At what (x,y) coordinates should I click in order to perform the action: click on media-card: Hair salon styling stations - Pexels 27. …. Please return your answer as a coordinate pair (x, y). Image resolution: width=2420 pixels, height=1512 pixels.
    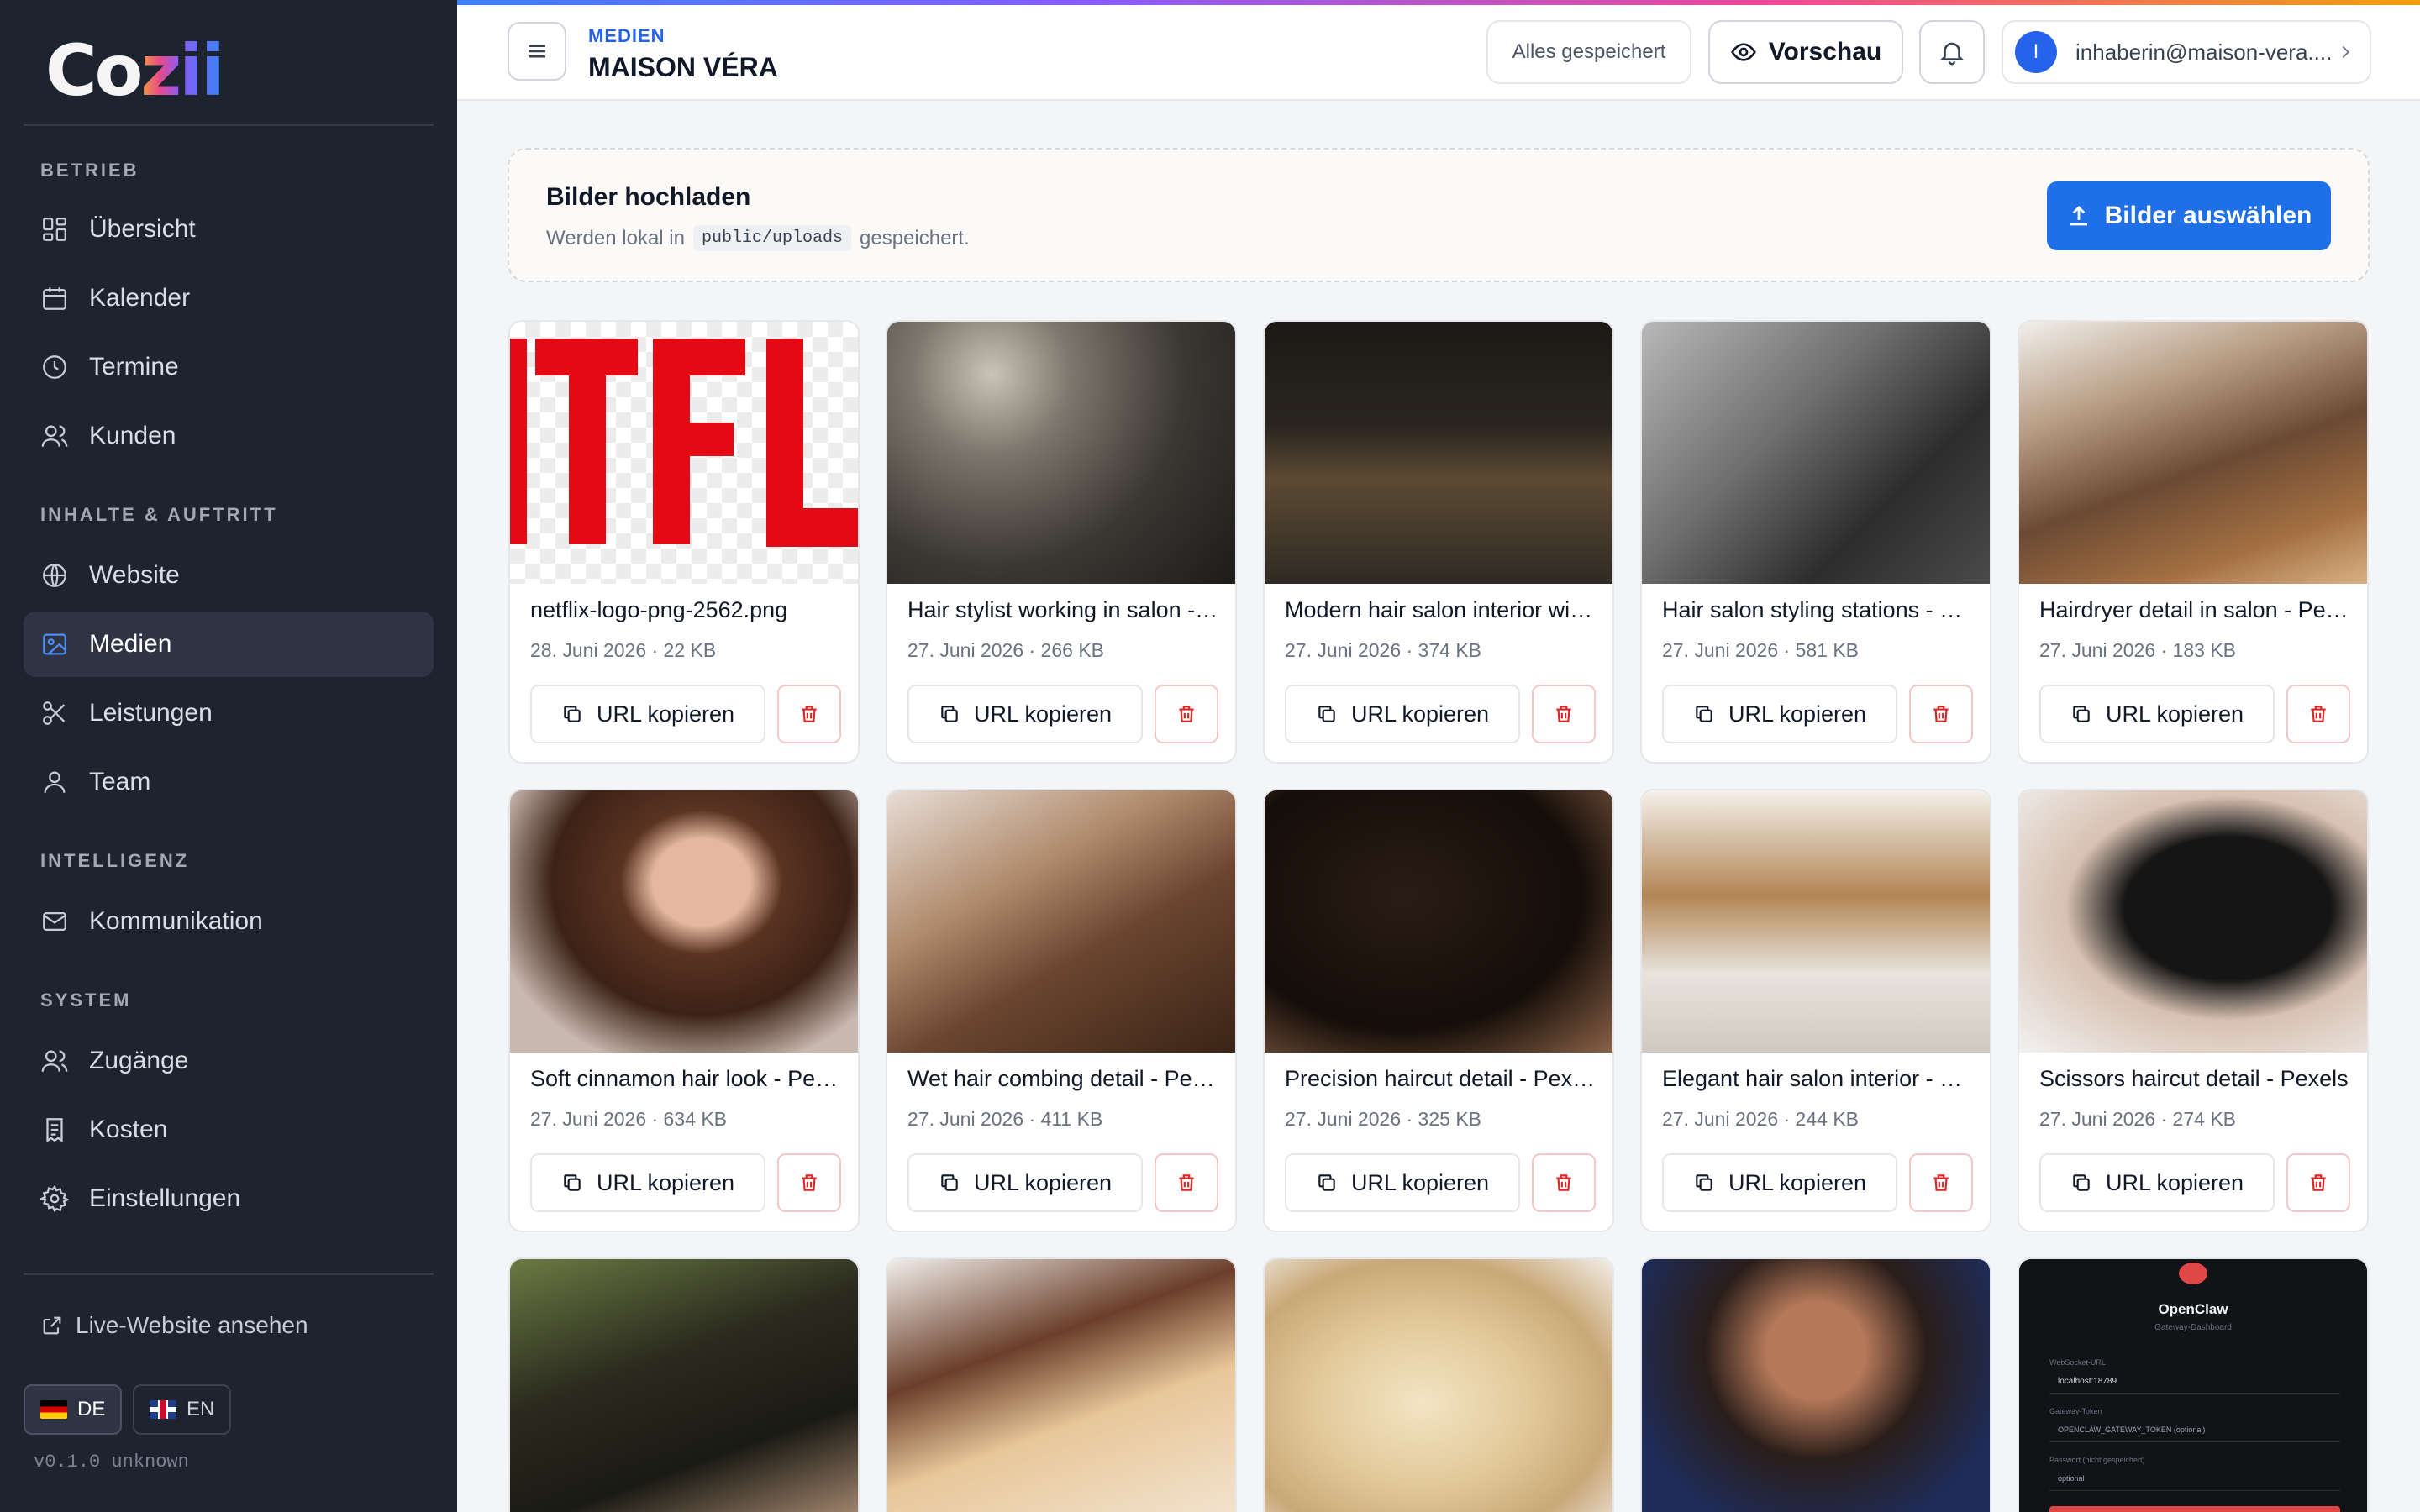
    Looking at the image, I should click on (1815, 542).